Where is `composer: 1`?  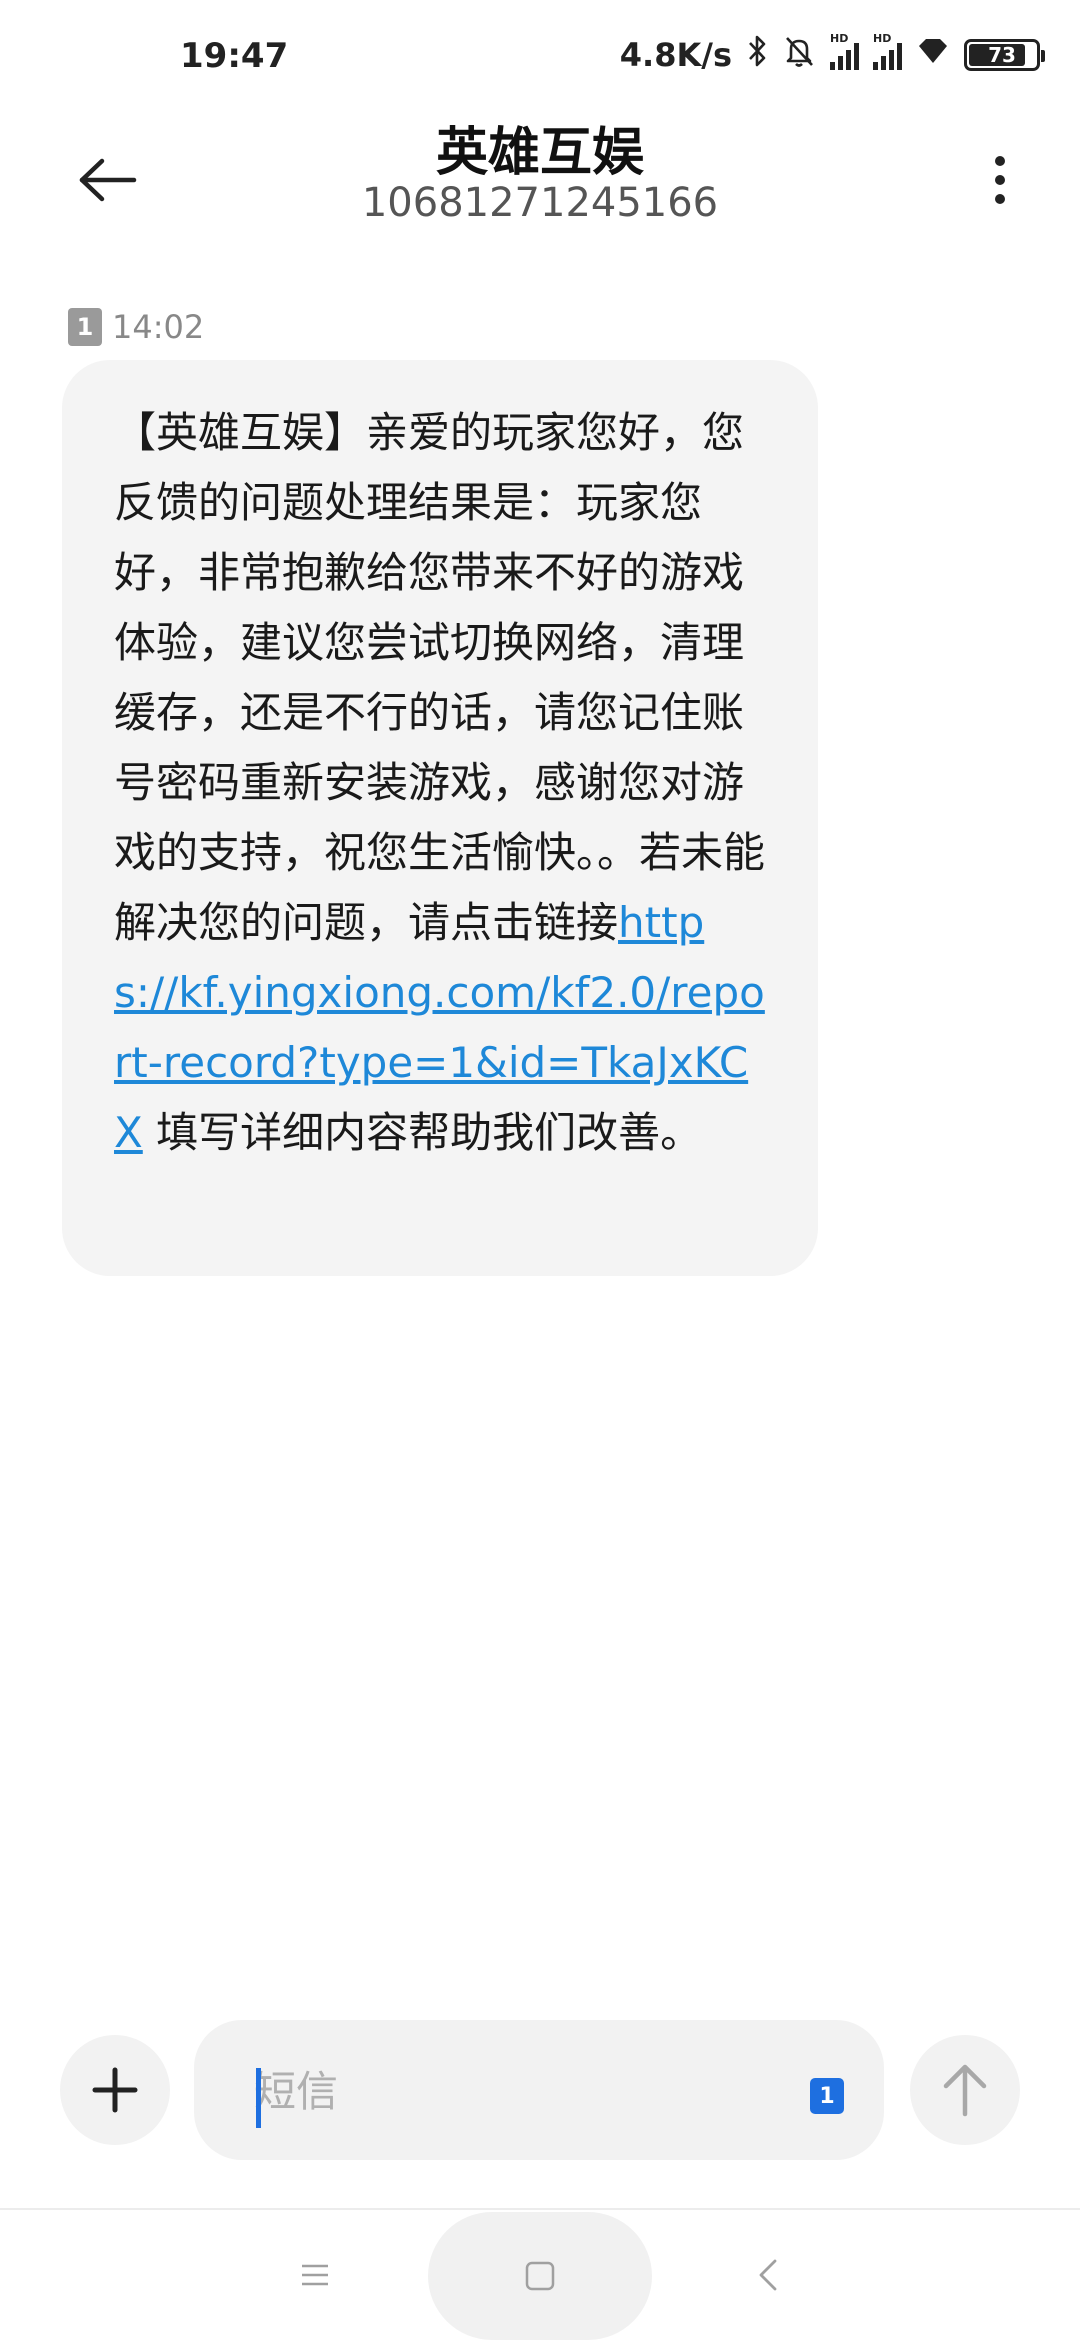 composer: 1 is located at coordinates (540, 2090).